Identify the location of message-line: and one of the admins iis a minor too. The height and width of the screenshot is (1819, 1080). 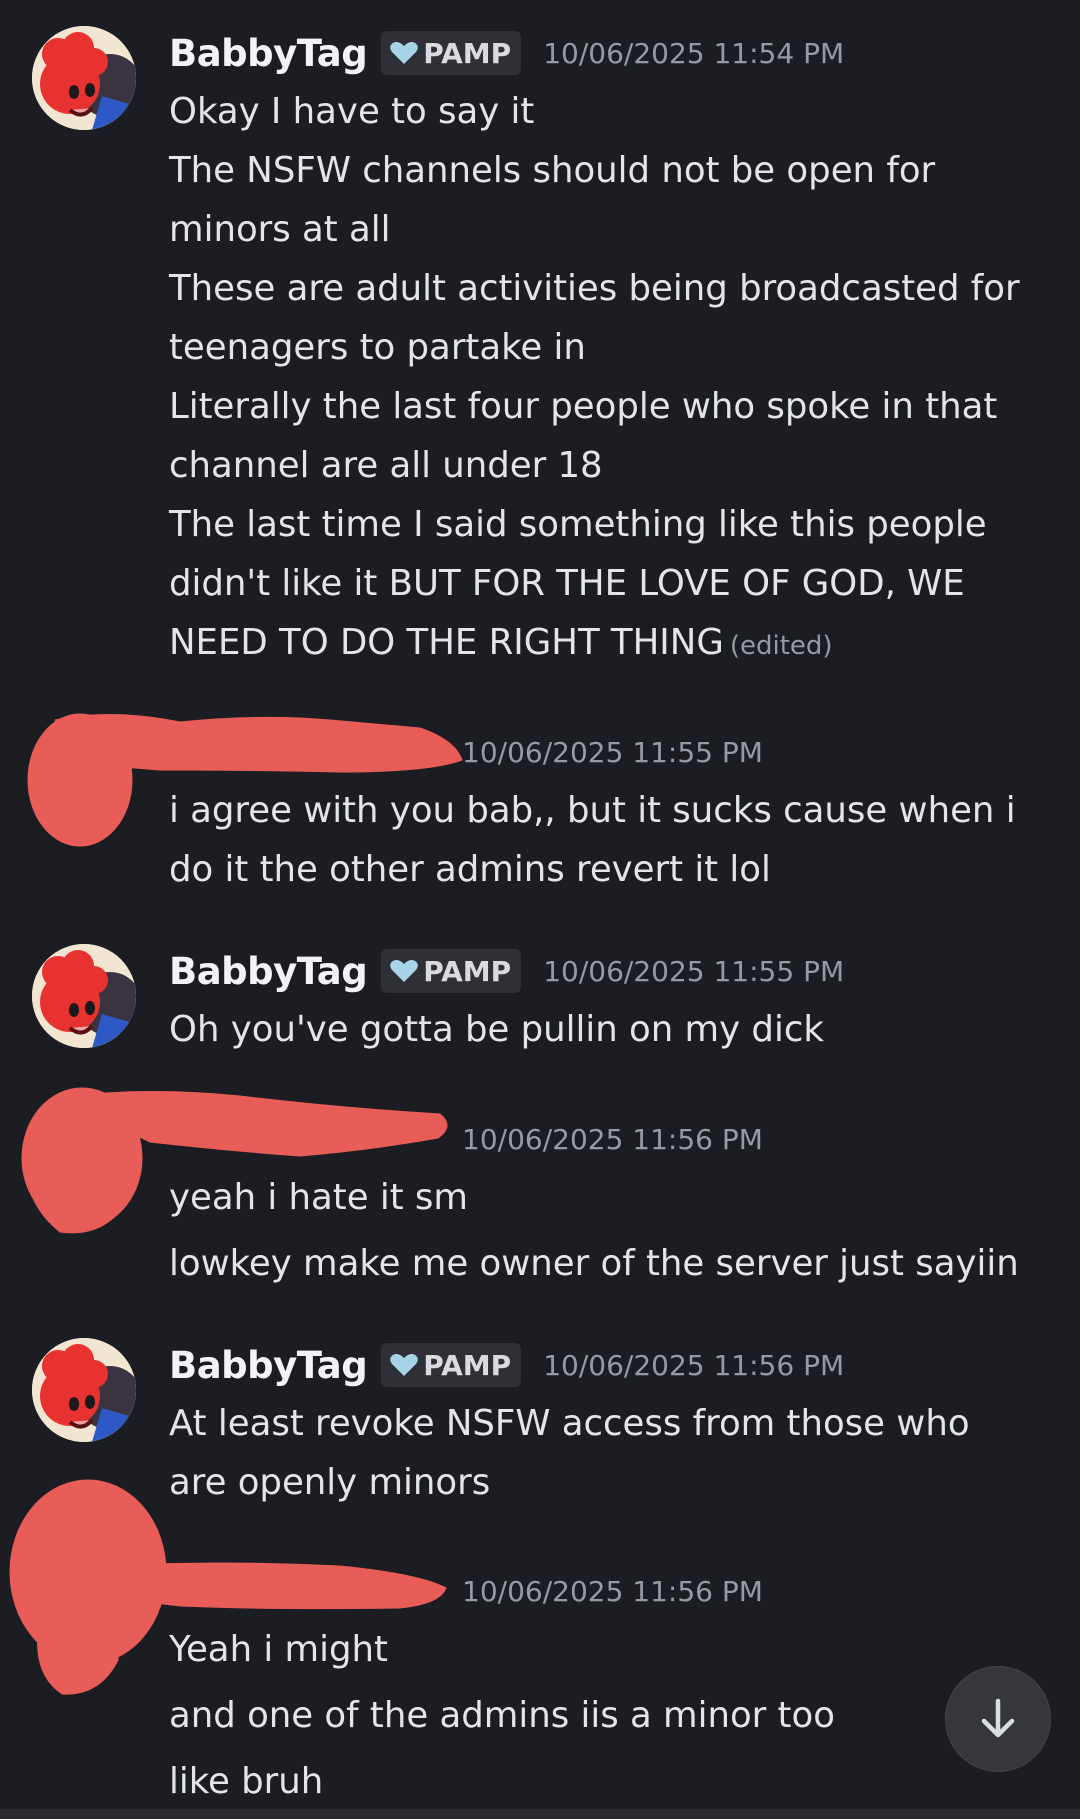
(502, 1715).